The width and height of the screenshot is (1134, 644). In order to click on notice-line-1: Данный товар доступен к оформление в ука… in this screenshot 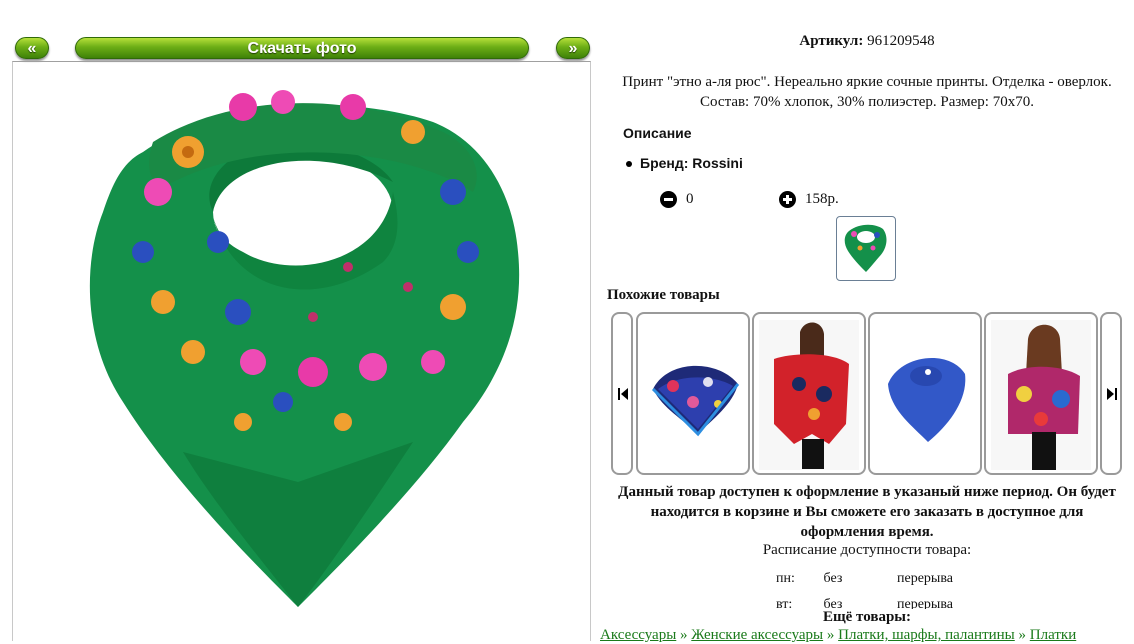, I will do `click(867, 492)`.